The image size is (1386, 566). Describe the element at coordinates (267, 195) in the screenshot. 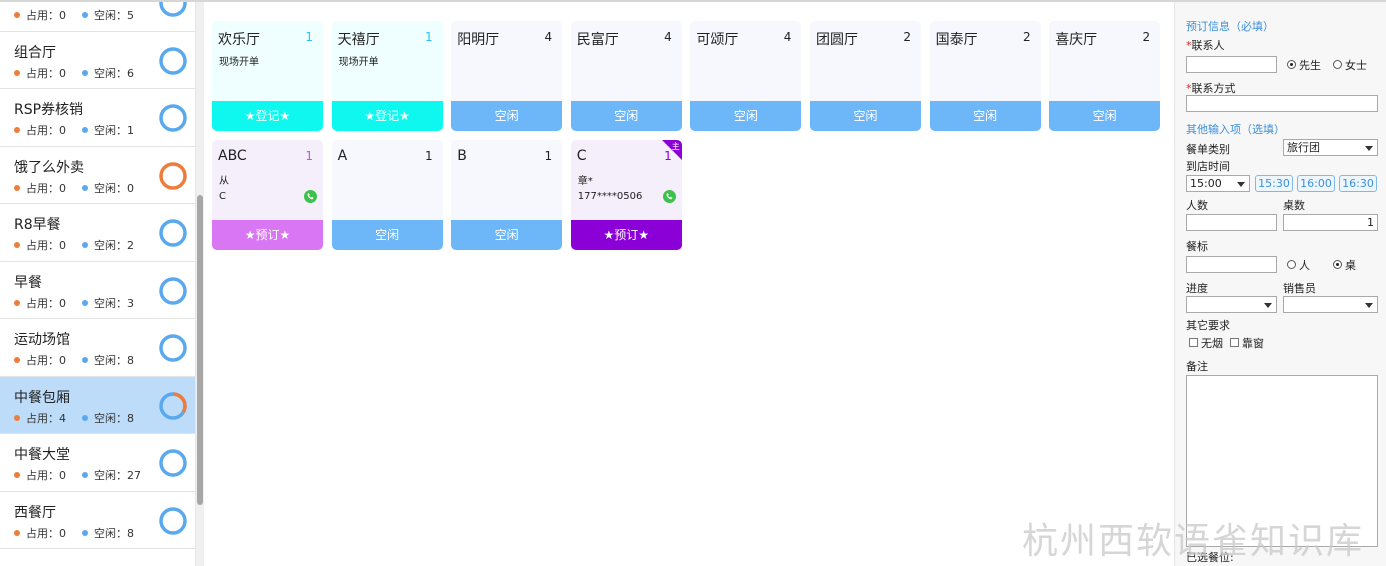

I see `room-card: ABC 1 从 C ★预订★` at that location.